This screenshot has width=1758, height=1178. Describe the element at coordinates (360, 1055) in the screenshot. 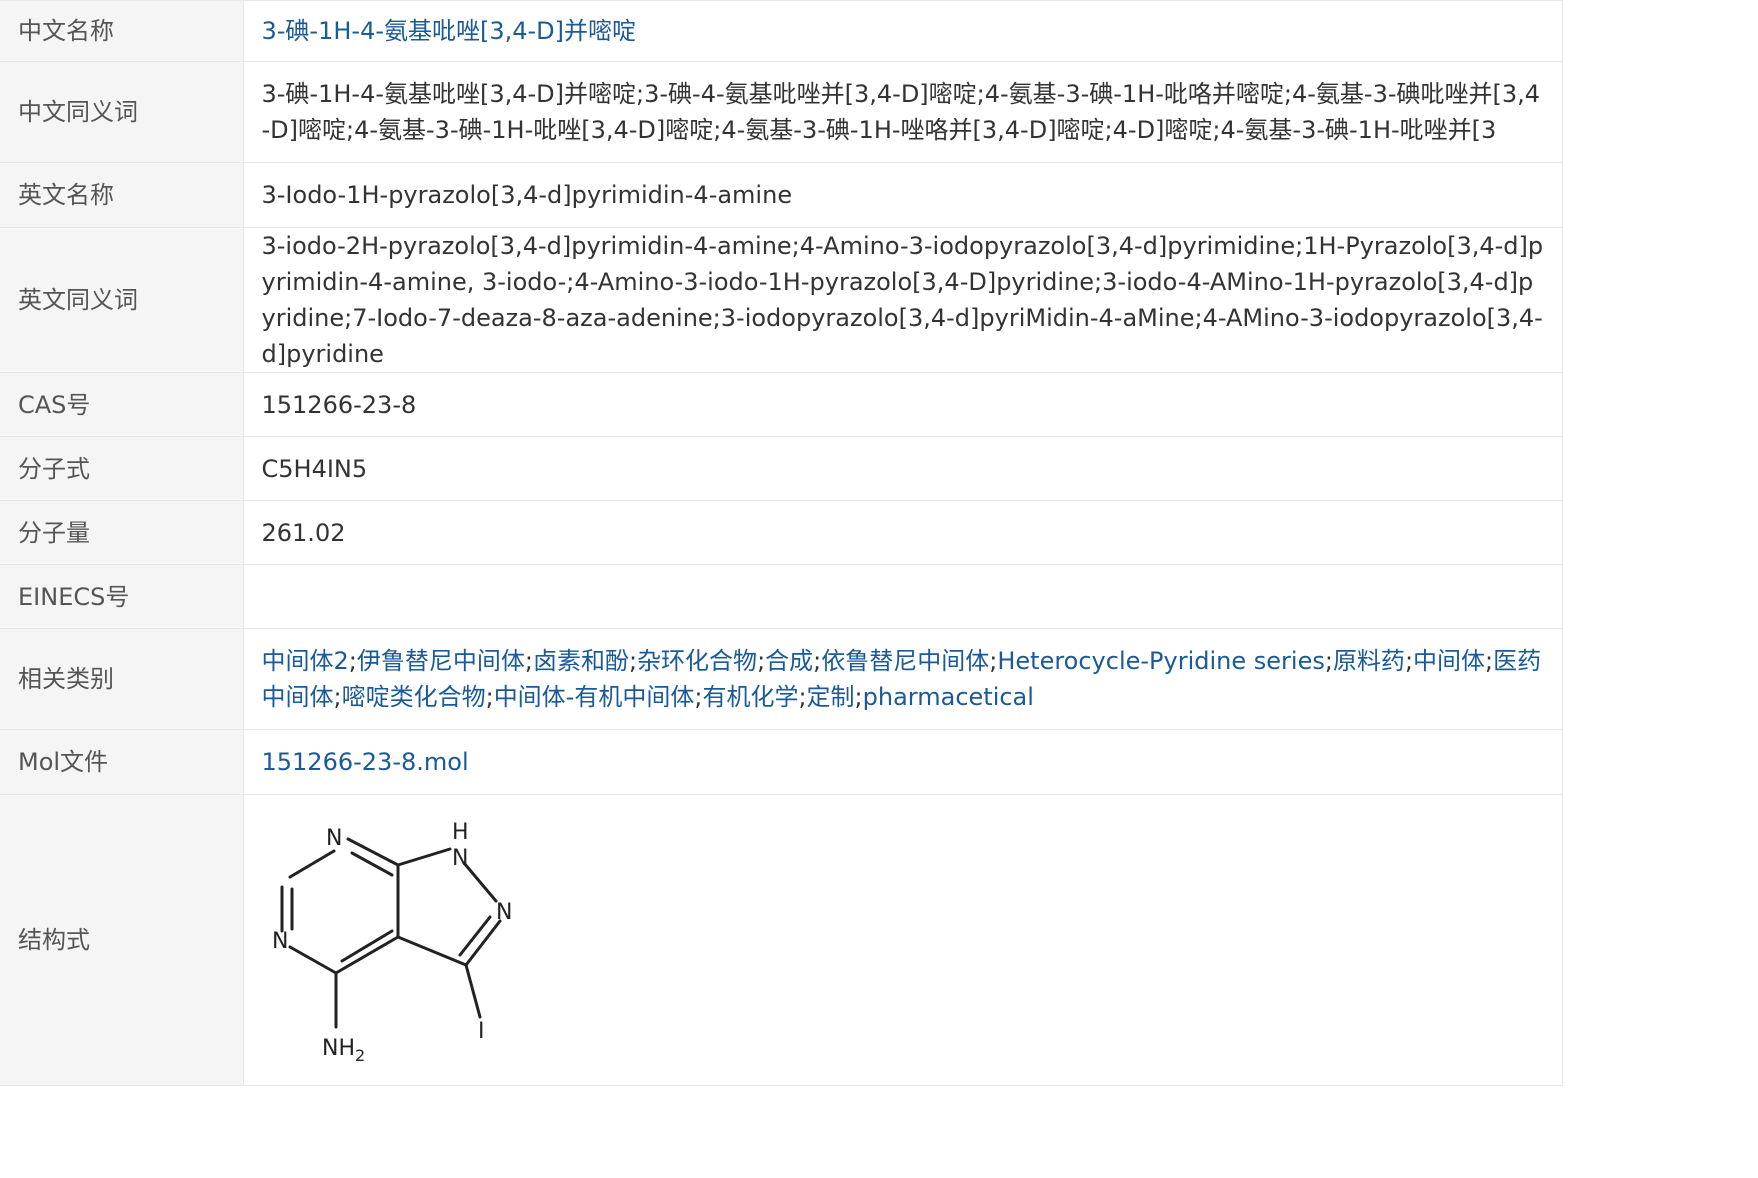

I see `atom-nh2-subscript: 2` at that location.